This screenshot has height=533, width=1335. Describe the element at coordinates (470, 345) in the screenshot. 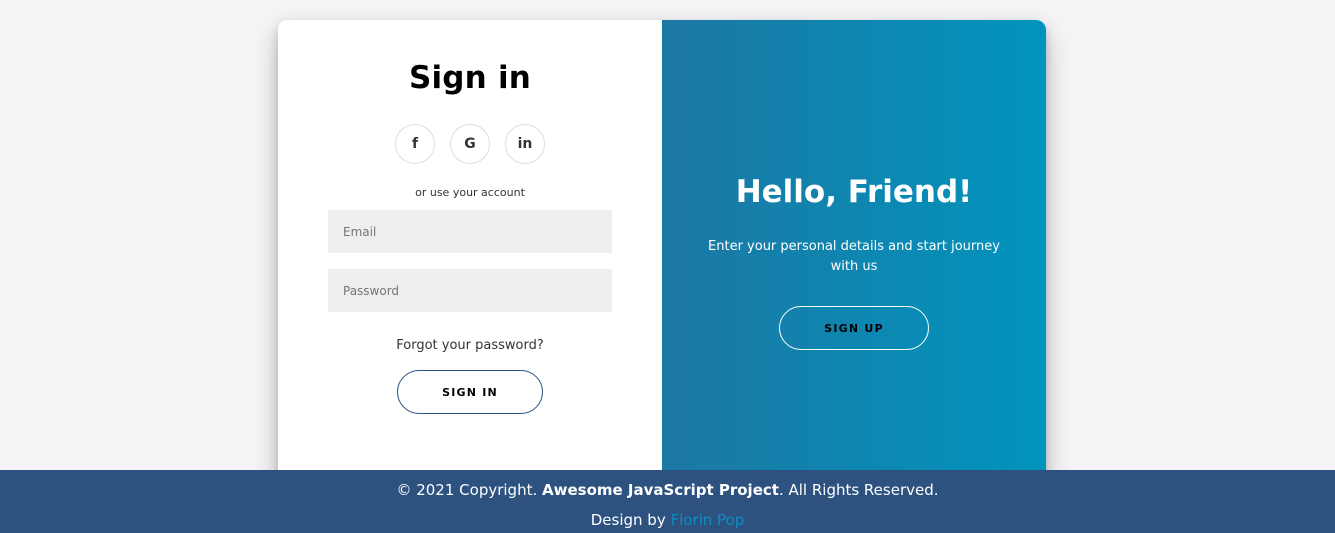

I see `forgot-password-link: Forgot your password?` at that location.